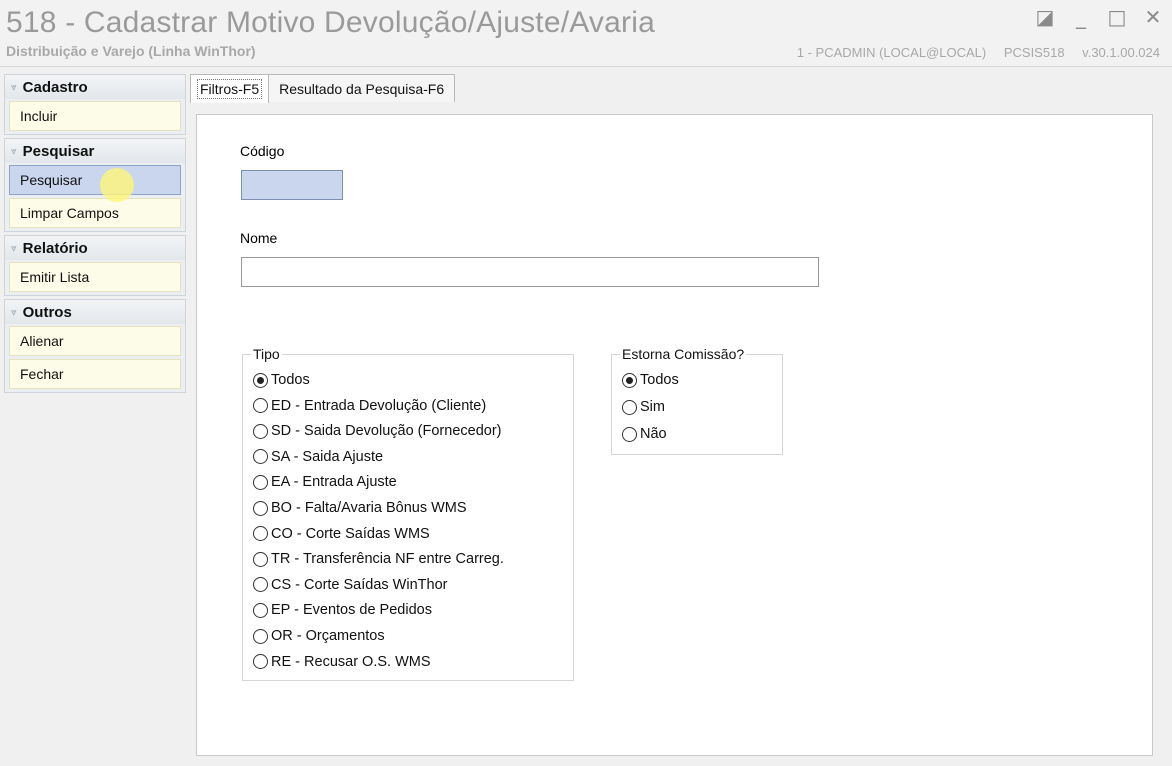 This screenshot has height=766, width=1172. I want to click on group-header-relatorio: ⩔ Relatório, so click(95, 248).